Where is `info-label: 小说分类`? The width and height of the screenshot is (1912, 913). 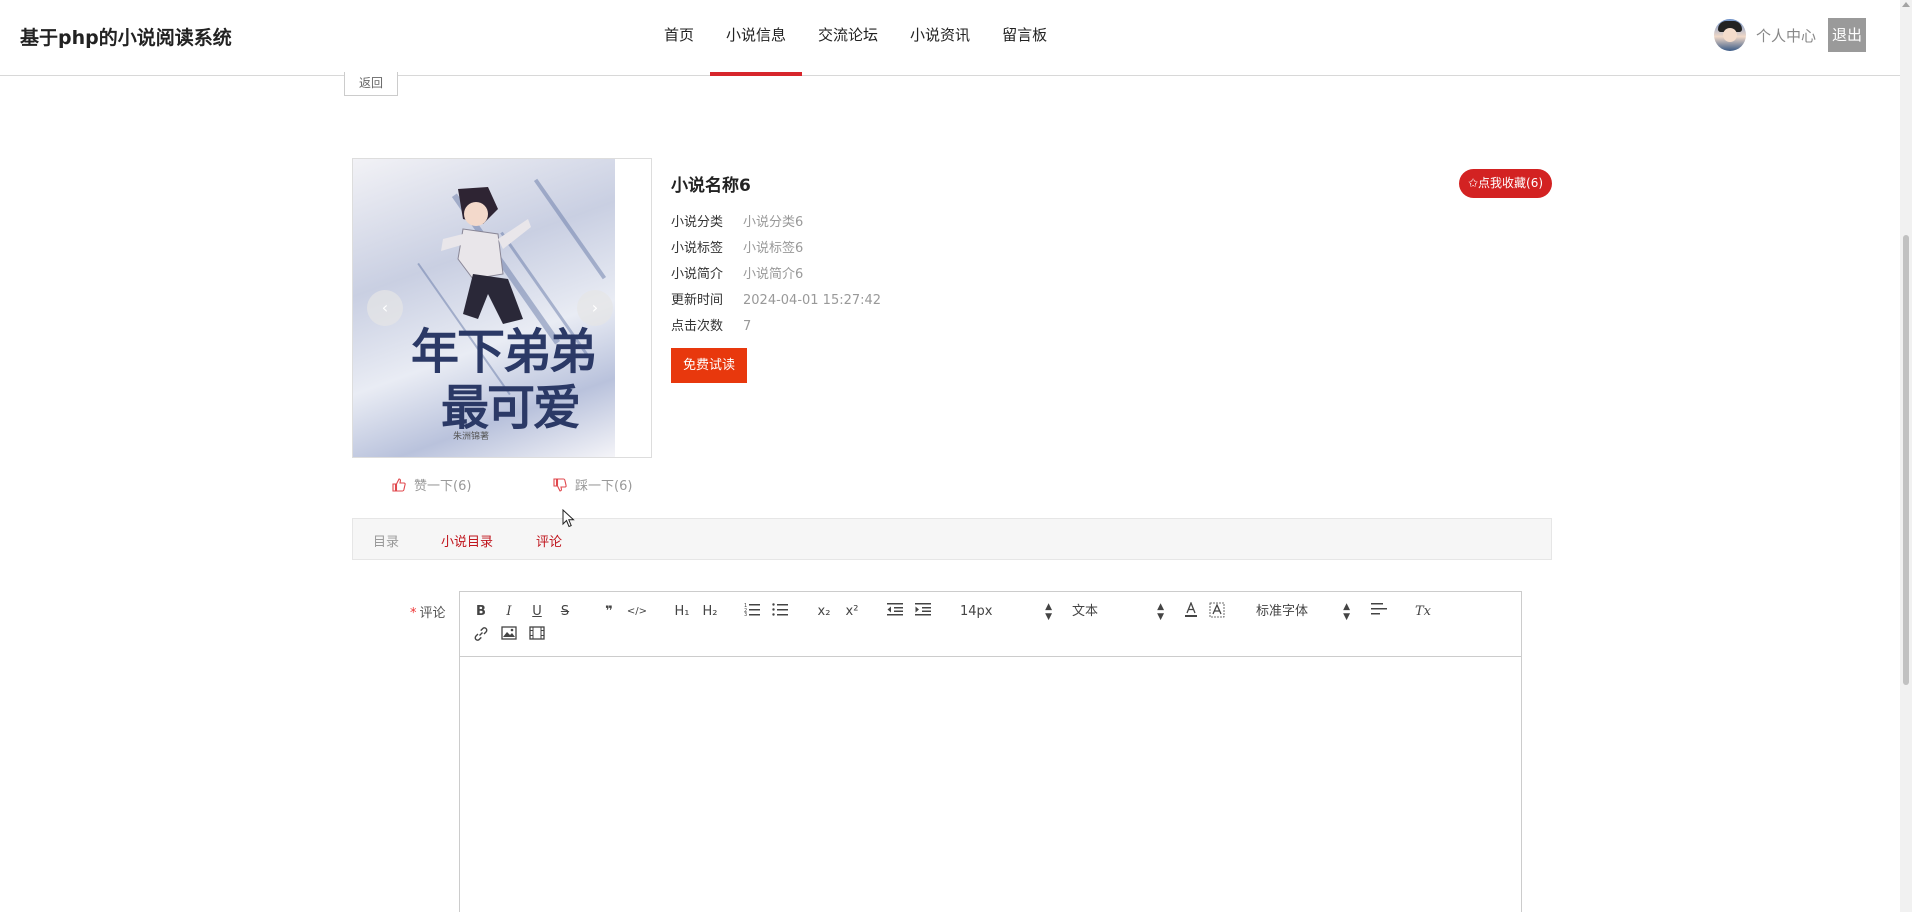 info-label: 小说分类 is located at coordinates (697, 222).